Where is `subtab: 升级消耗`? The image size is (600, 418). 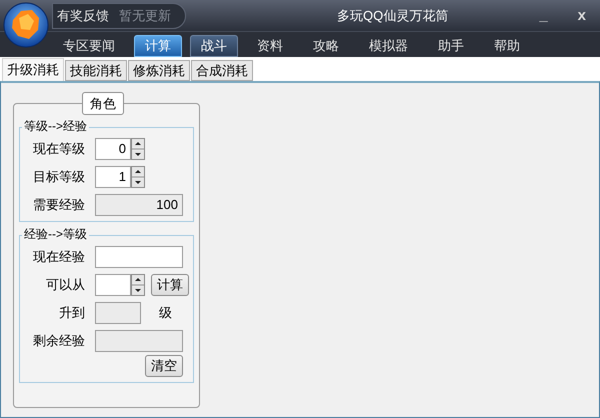 subtab: 升级消耗 is located at coordinates (33, 69).